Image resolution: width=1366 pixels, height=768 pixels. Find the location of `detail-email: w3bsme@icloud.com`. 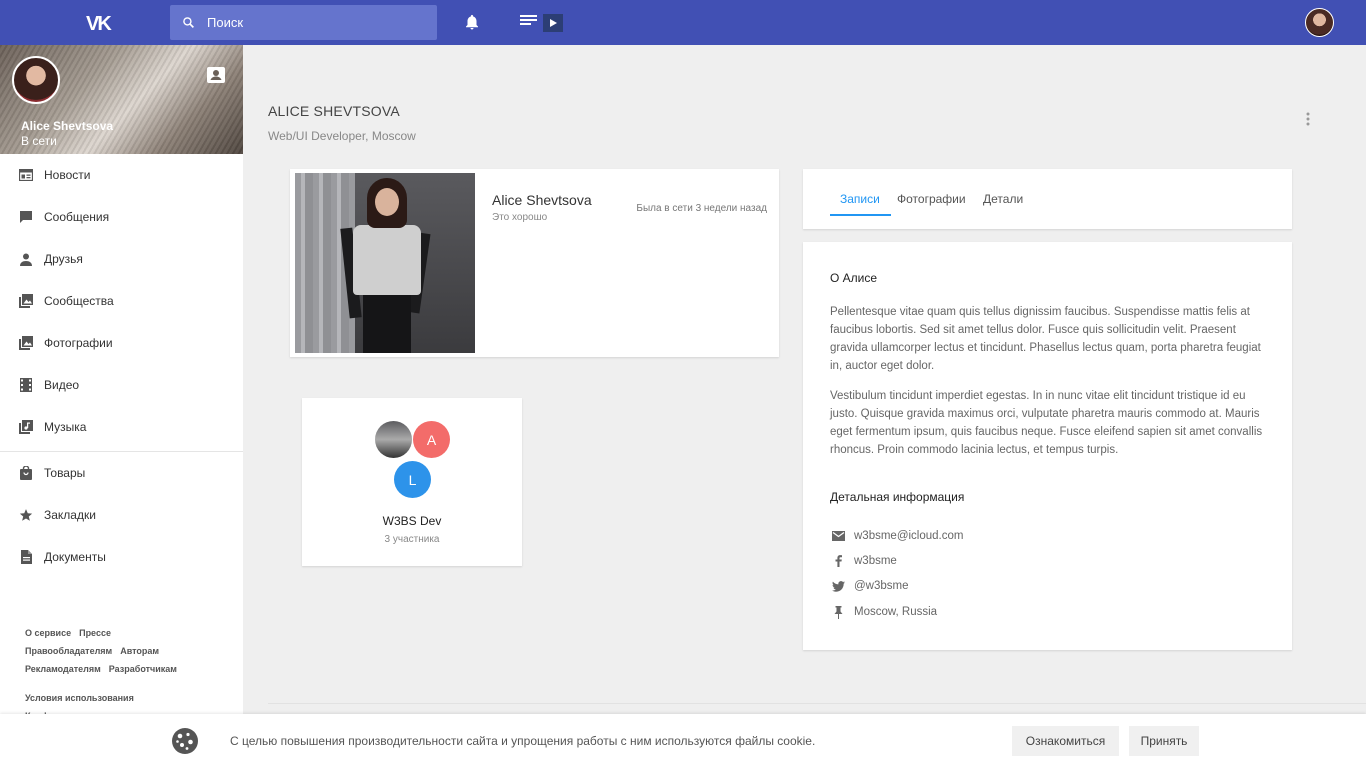

detail-email: w3bsme@icloud.com is located at coordinates (896, 536).